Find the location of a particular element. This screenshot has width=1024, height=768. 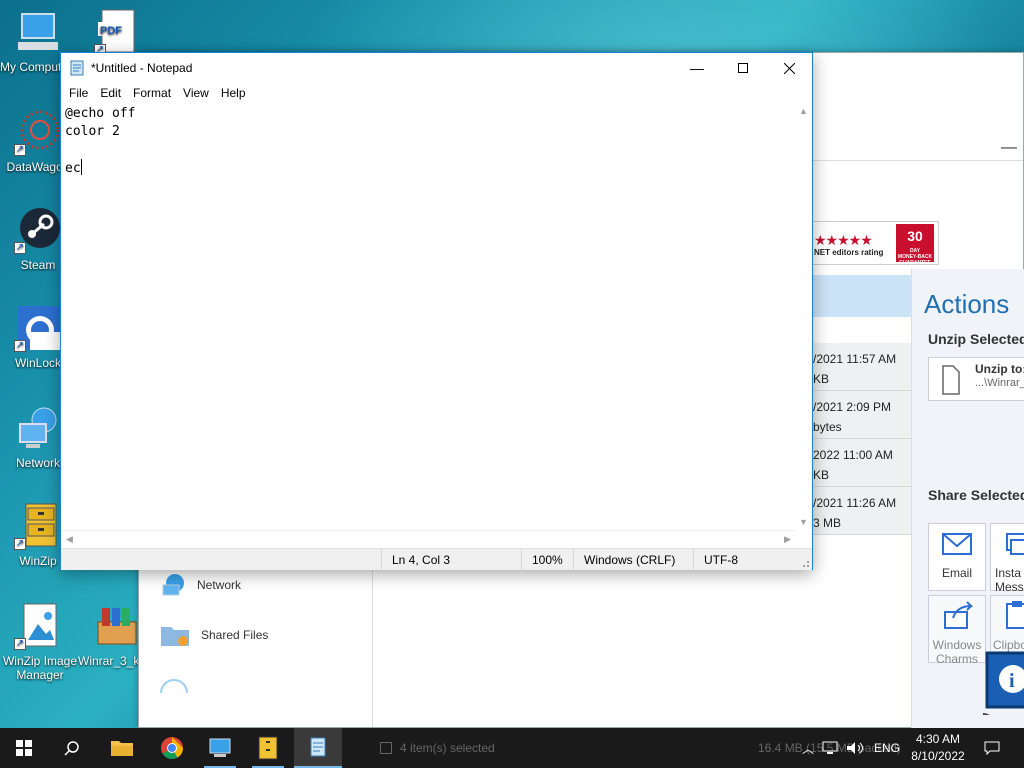

clipboard-icon is located at coordinates (1015, 615).